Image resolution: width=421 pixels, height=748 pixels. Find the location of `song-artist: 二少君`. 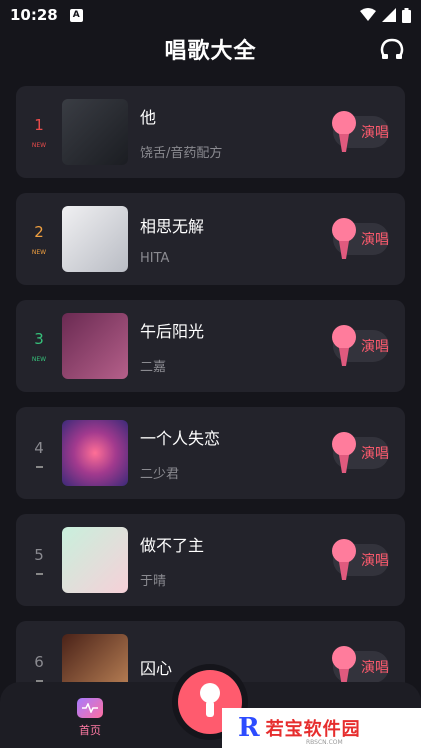

song-artist: 二少君 is located at coordinates (160, 474).